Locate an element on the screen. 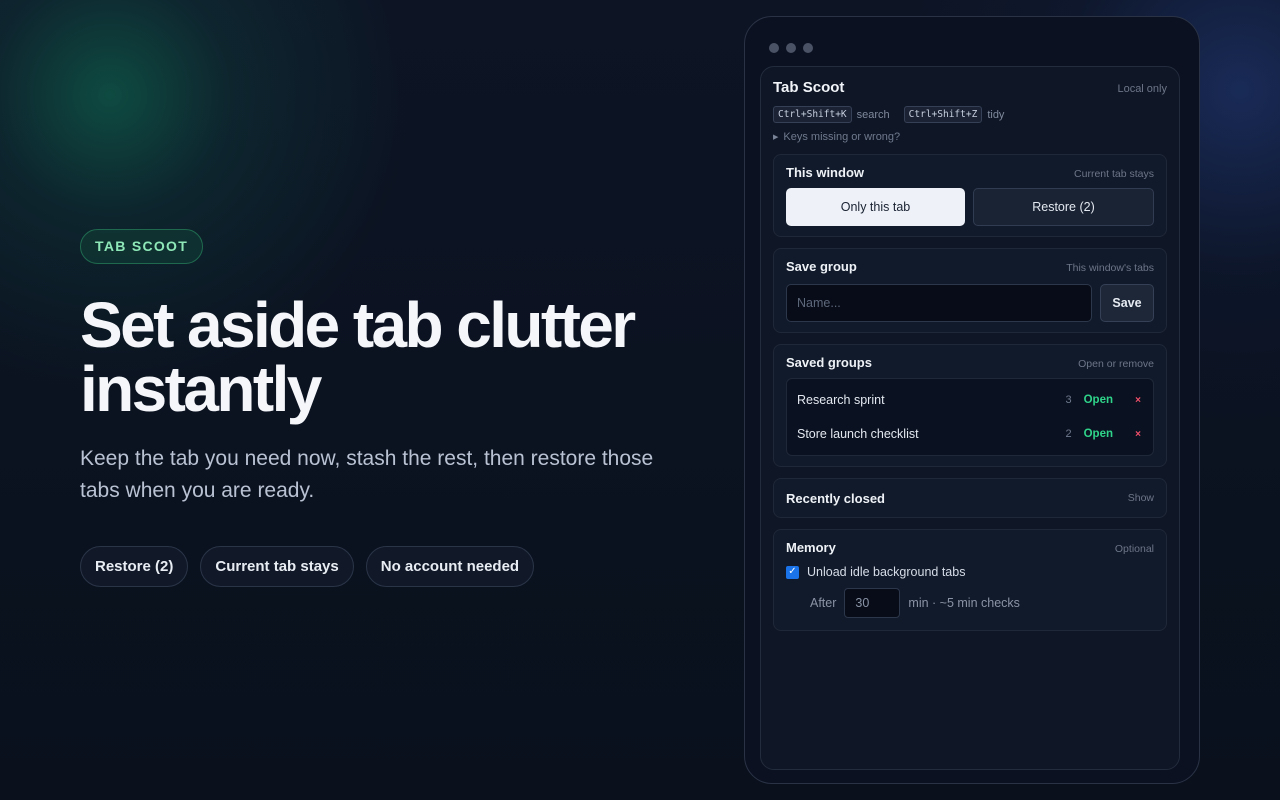 This screenshot has width=1280, height=800. save-group-card: Save group This window's tabs Save is located at coordinates (970, 290).